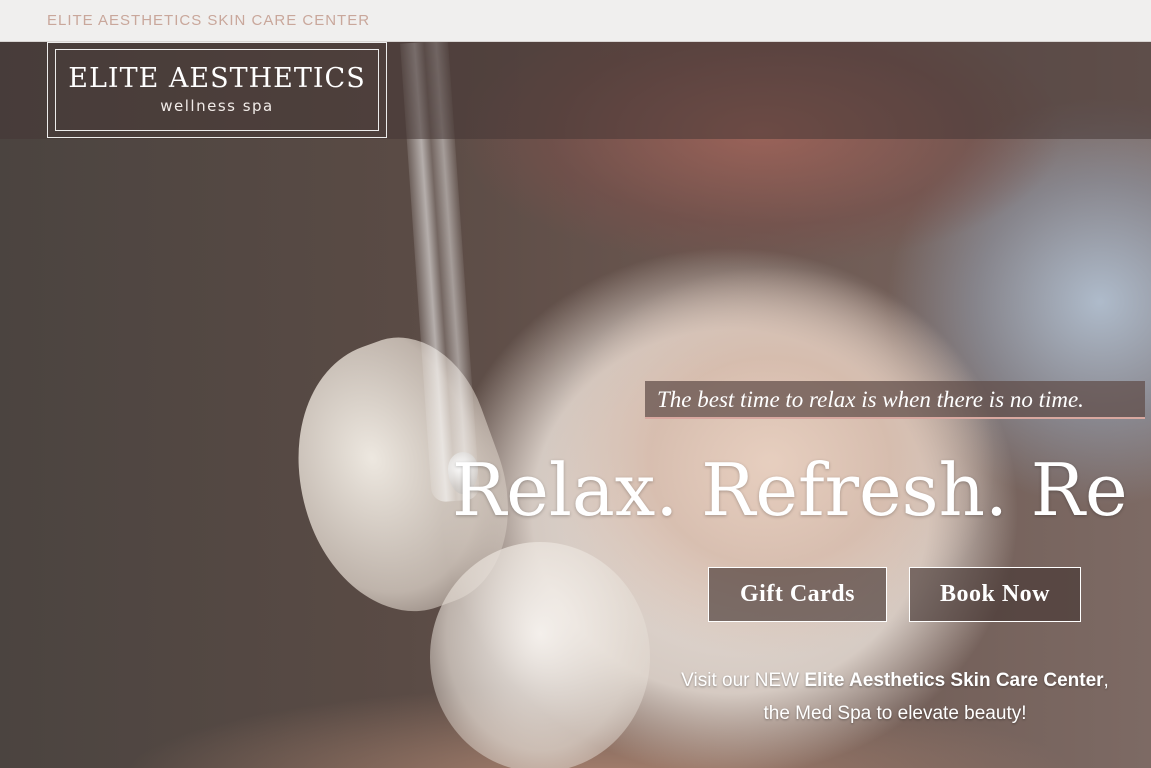 The height and width of the screenshot is (768, 1151). What do you see at coordinates (540, 655) in the screenshot?
I see `rose-petal-decoration` at bounding box center [540, 655].